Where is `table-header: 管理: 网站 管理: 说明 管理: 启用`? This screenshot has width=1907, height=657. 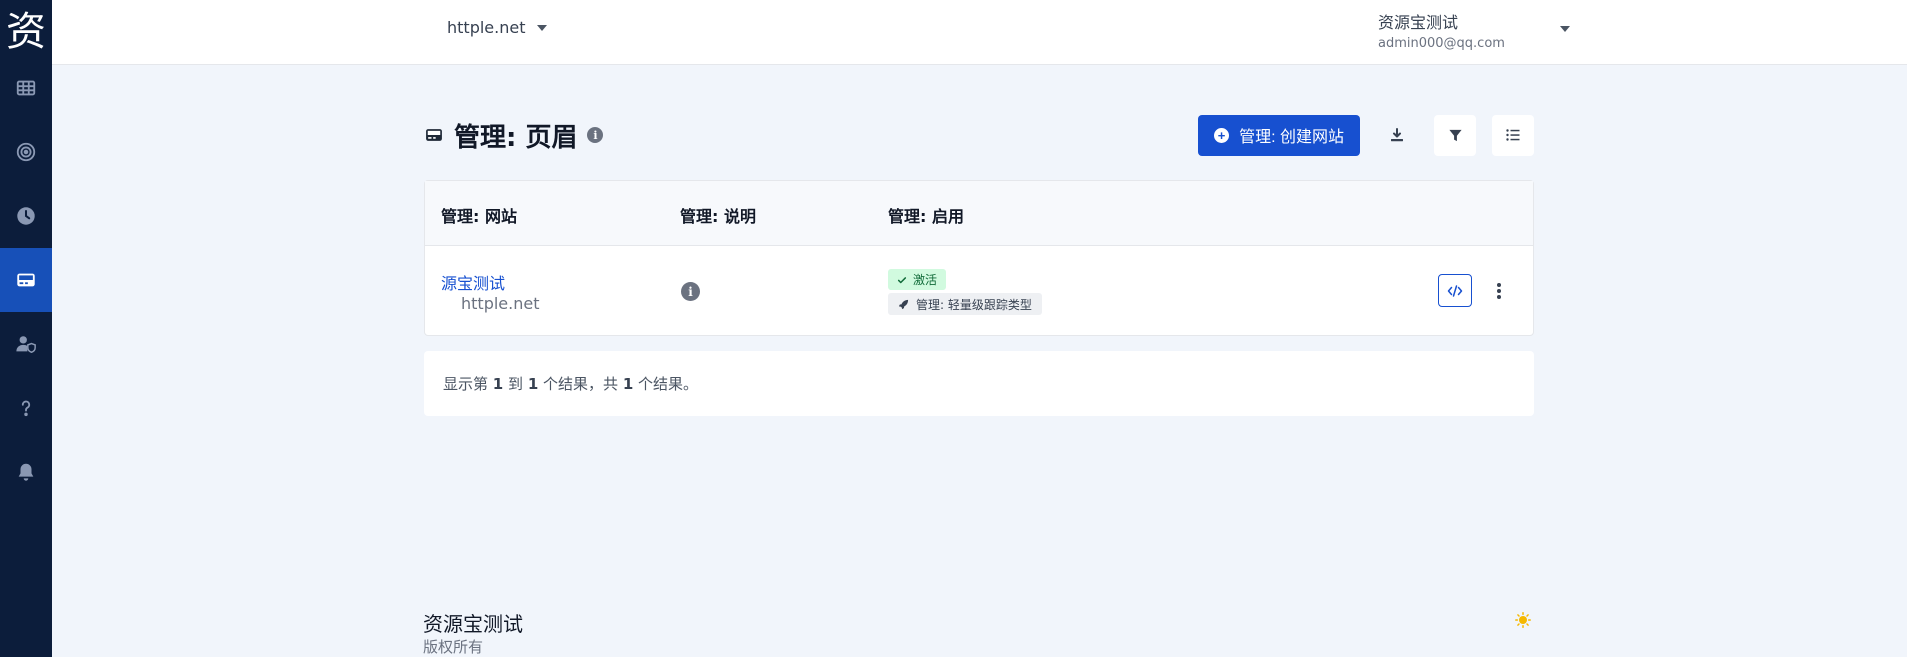 table-header: 管理: 网站 管理: 说明 管理: 启用 is located at coordinates (979, 213).